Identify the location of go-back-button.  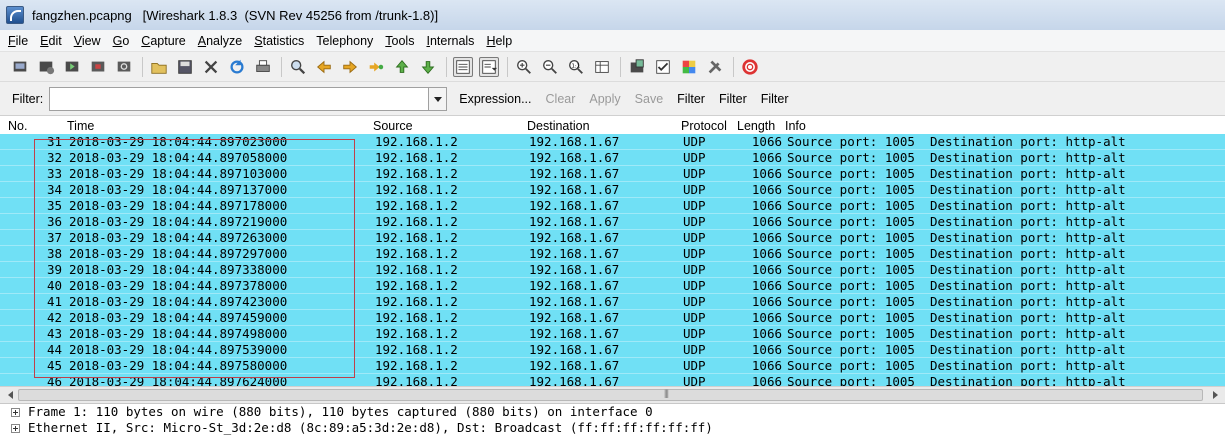
(324, 67).